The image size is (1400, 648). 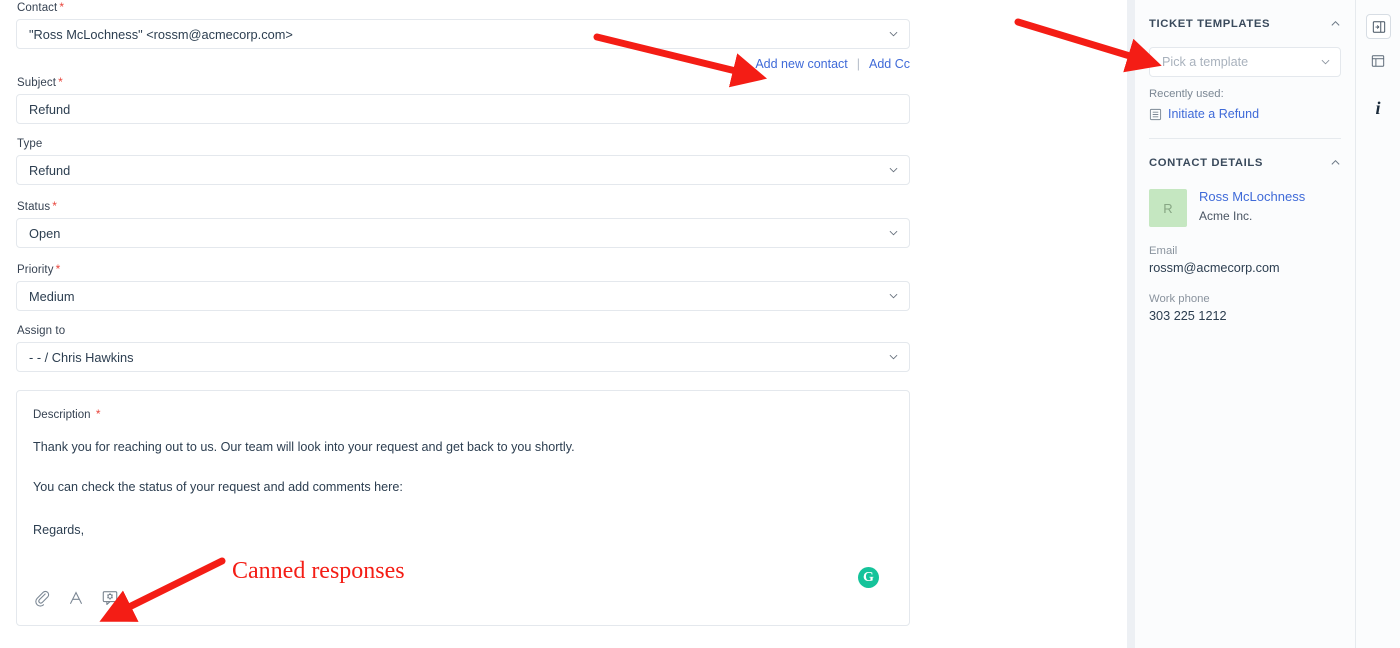 What do you see at coordinates (1163, 251) in the screenshot?
I see `email-label: Email` at bounding box center [1163, 251].